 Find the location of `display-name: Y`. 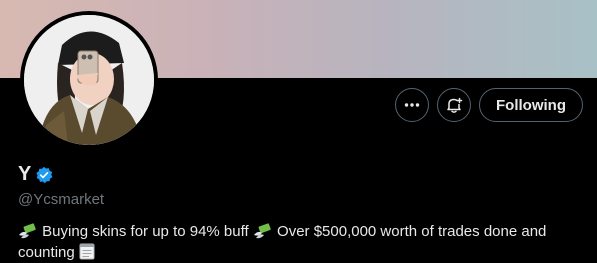

display-name: Y is located at coordinates (25, 174).